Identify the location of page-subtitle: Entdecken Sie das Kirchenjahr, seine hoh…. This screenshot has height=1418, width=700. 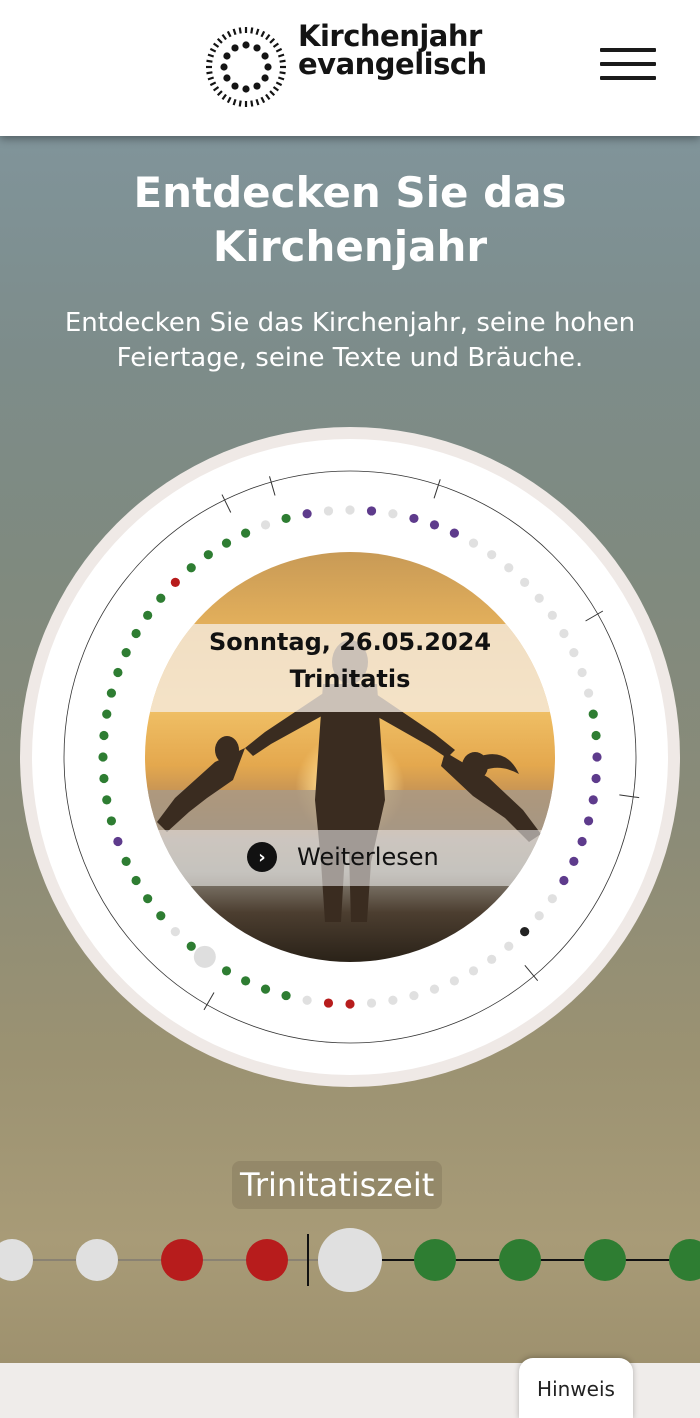
(350, 340).